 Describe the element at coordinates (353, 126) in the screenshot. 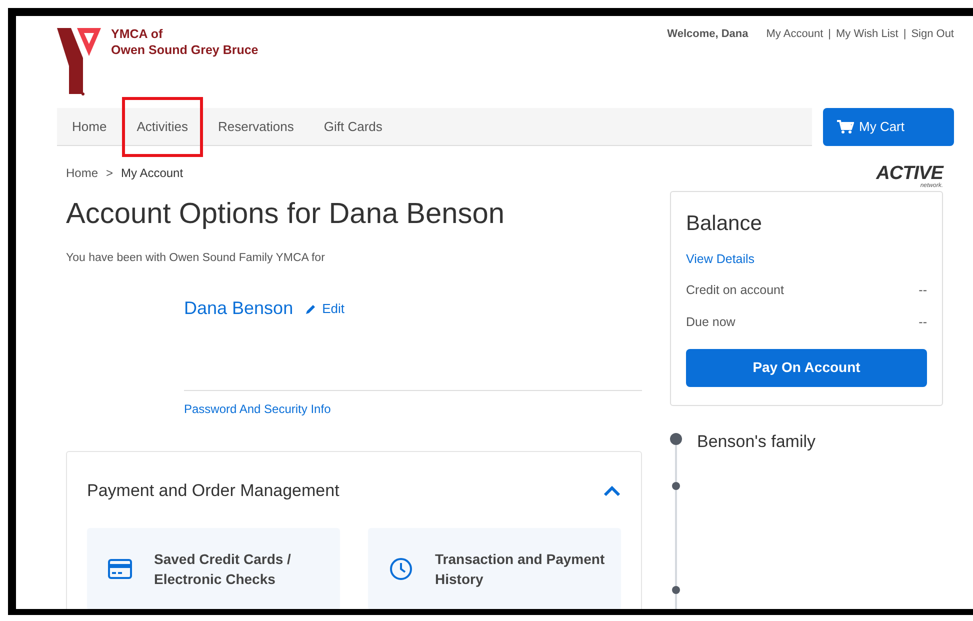

I see `nav-link: Gift Cards` at that location.